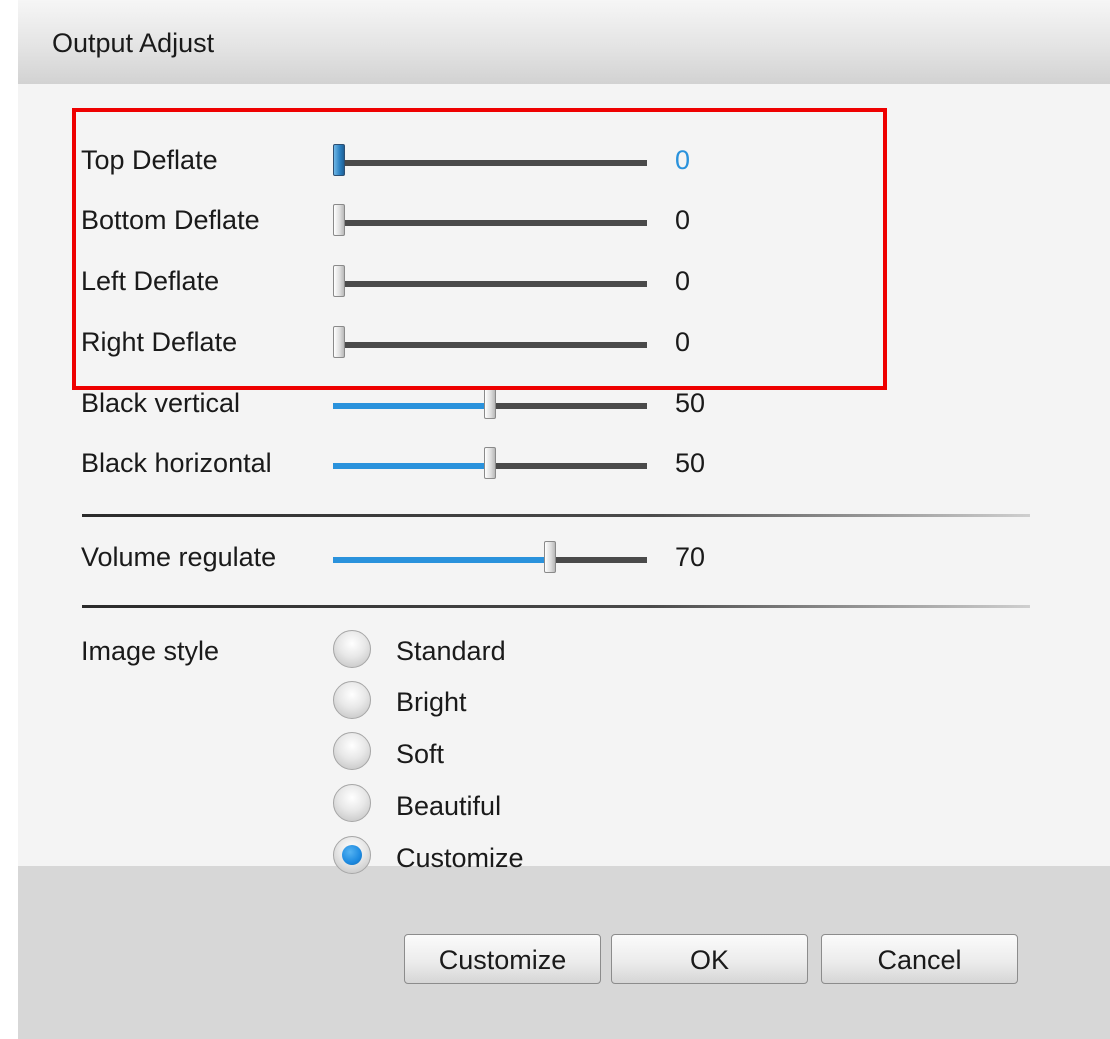  Describe the element at coordinates (150, 651) in the screenshot. I see `image-style-label: Image style` at that location.